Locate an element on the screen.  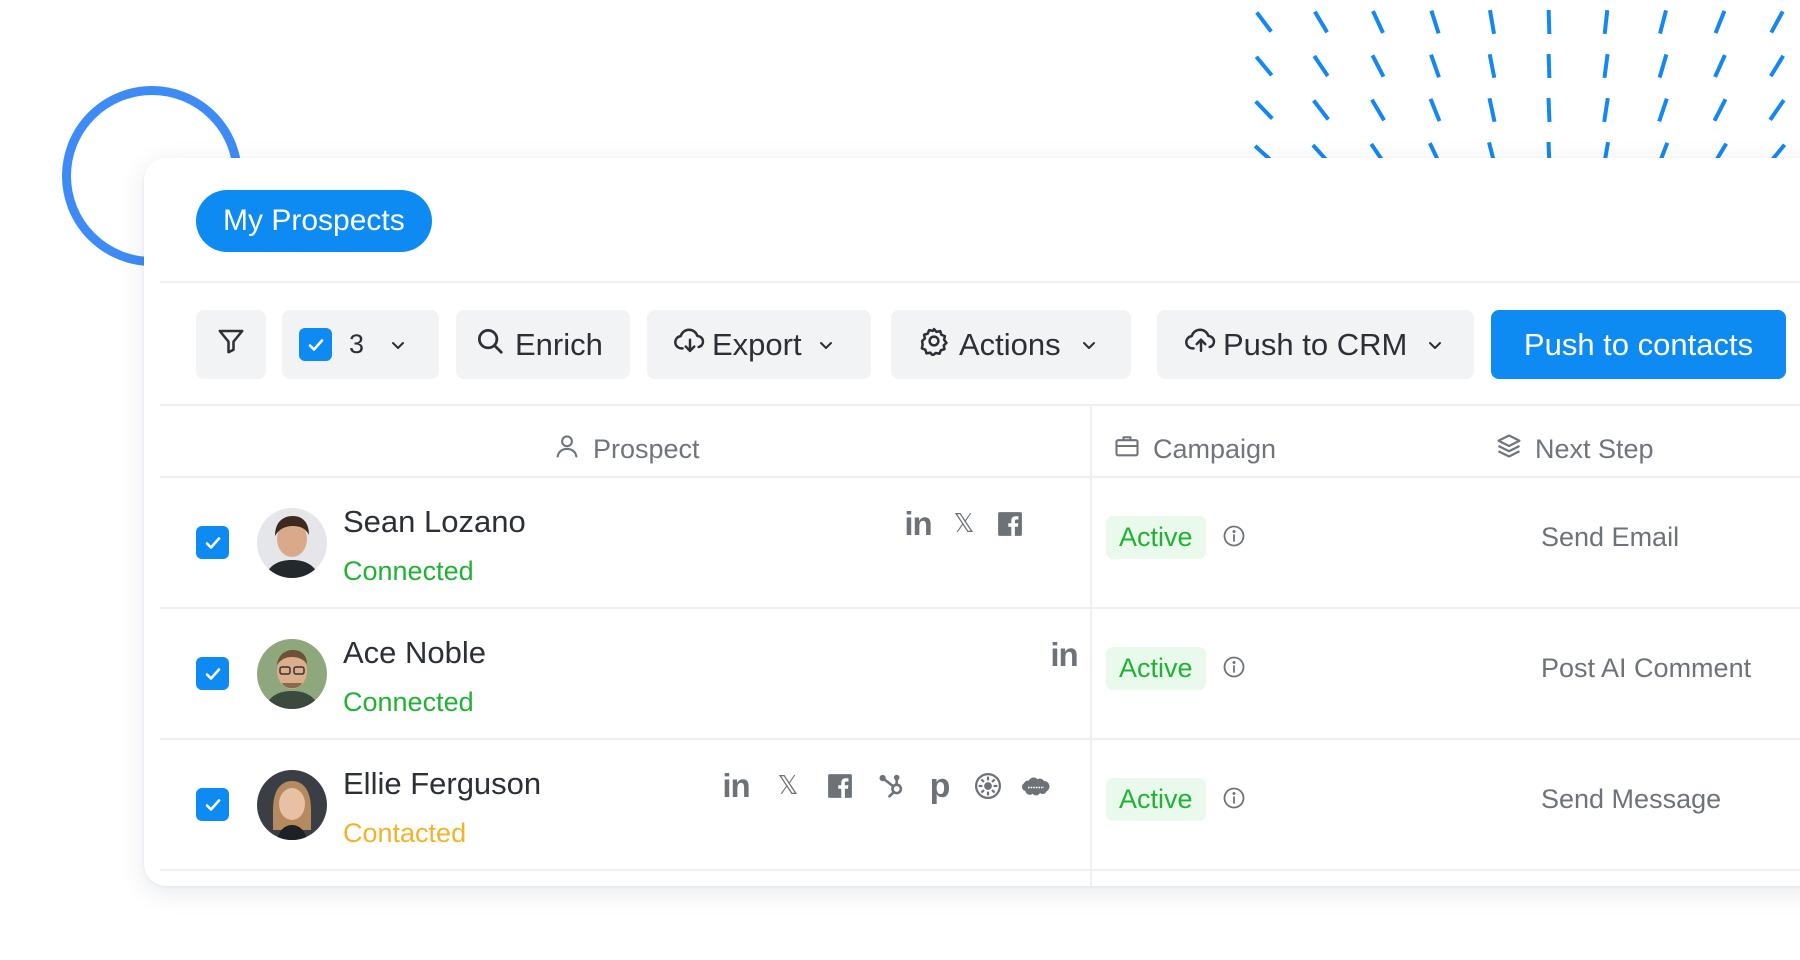
social-links: in is located at coordinates (1064, 654).